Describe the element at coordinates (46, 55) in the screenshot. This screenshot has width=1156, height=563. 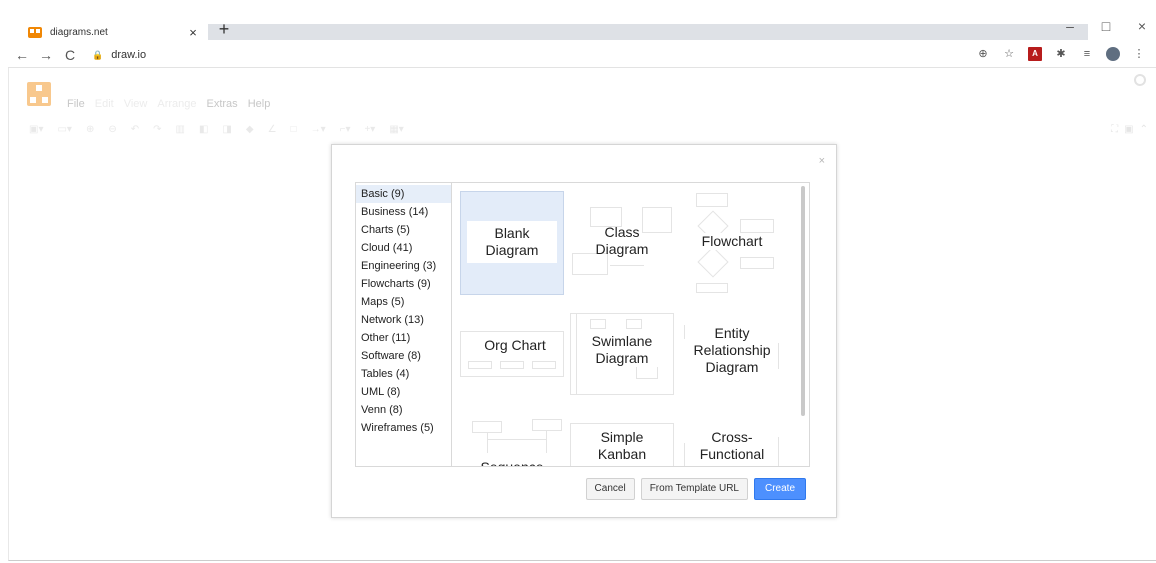
I see `forward-button: →` at that location.